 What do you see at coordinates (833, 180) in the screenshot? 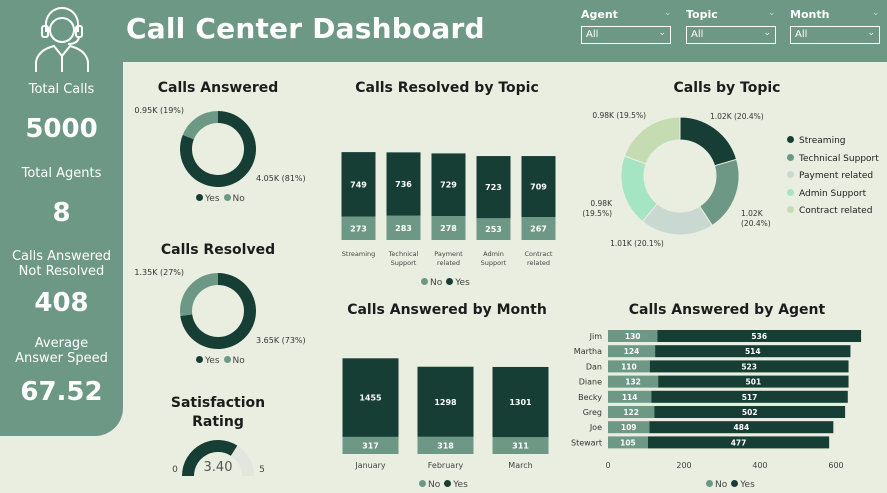
I see `legend-item-payment-related: Payment related` at bounding box center [833, 180].